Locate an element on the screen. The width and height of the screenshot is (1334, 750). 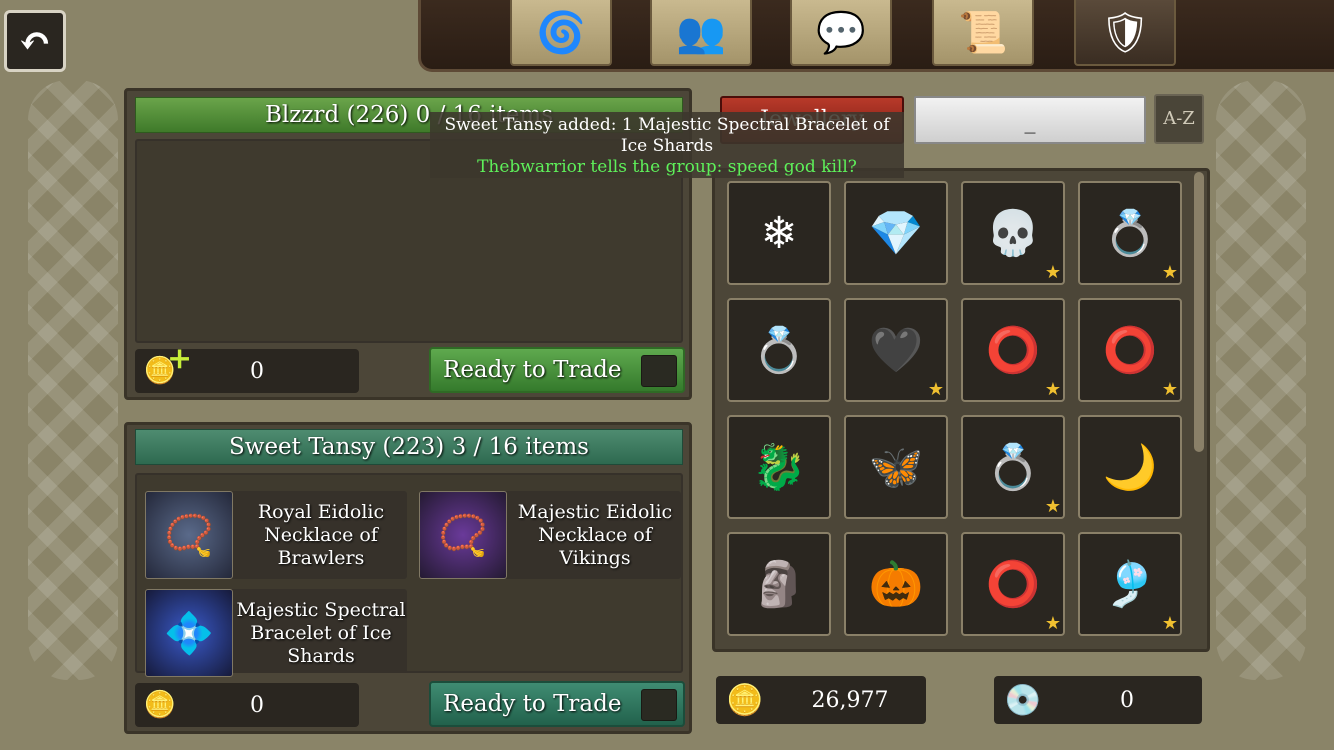
decor-knot-right is located at coordinates (1261, 380).